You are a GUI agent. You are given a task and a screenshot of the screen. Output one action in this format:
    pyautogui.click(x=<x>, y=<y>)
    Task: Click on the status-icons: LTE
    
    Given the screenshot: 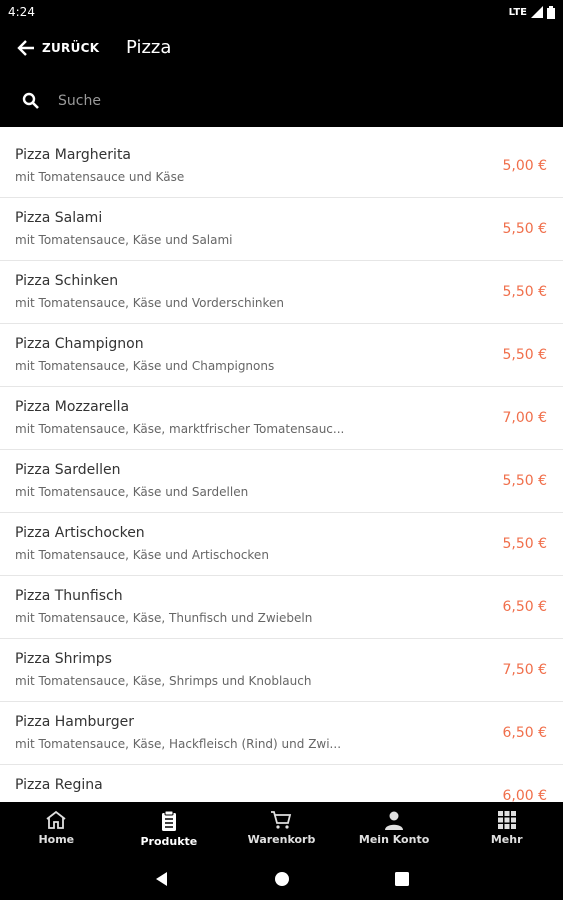 What is the action you would take?
    pyautogui.click(x=531, y=12)
    